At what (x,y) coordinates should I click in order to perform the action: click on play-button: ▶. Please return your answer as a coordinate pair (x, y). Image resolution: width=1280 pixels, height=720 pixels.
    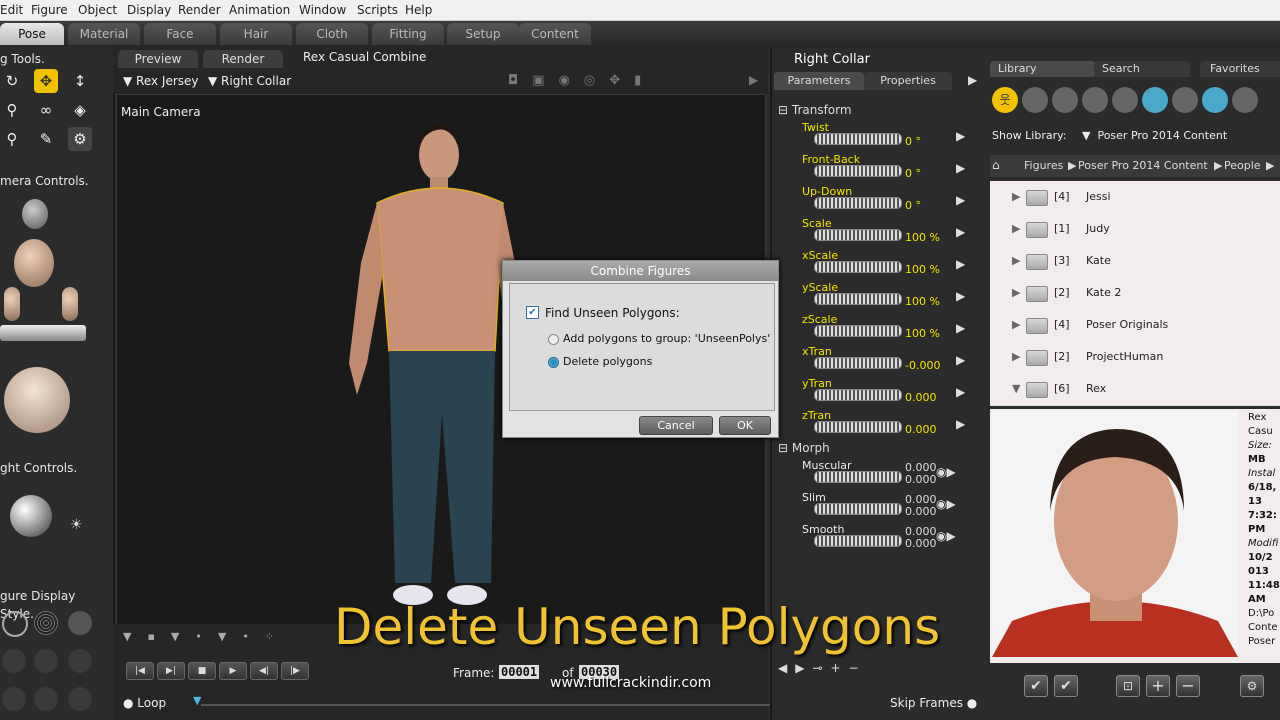
    Looking at the image, I should click on (233, 671).